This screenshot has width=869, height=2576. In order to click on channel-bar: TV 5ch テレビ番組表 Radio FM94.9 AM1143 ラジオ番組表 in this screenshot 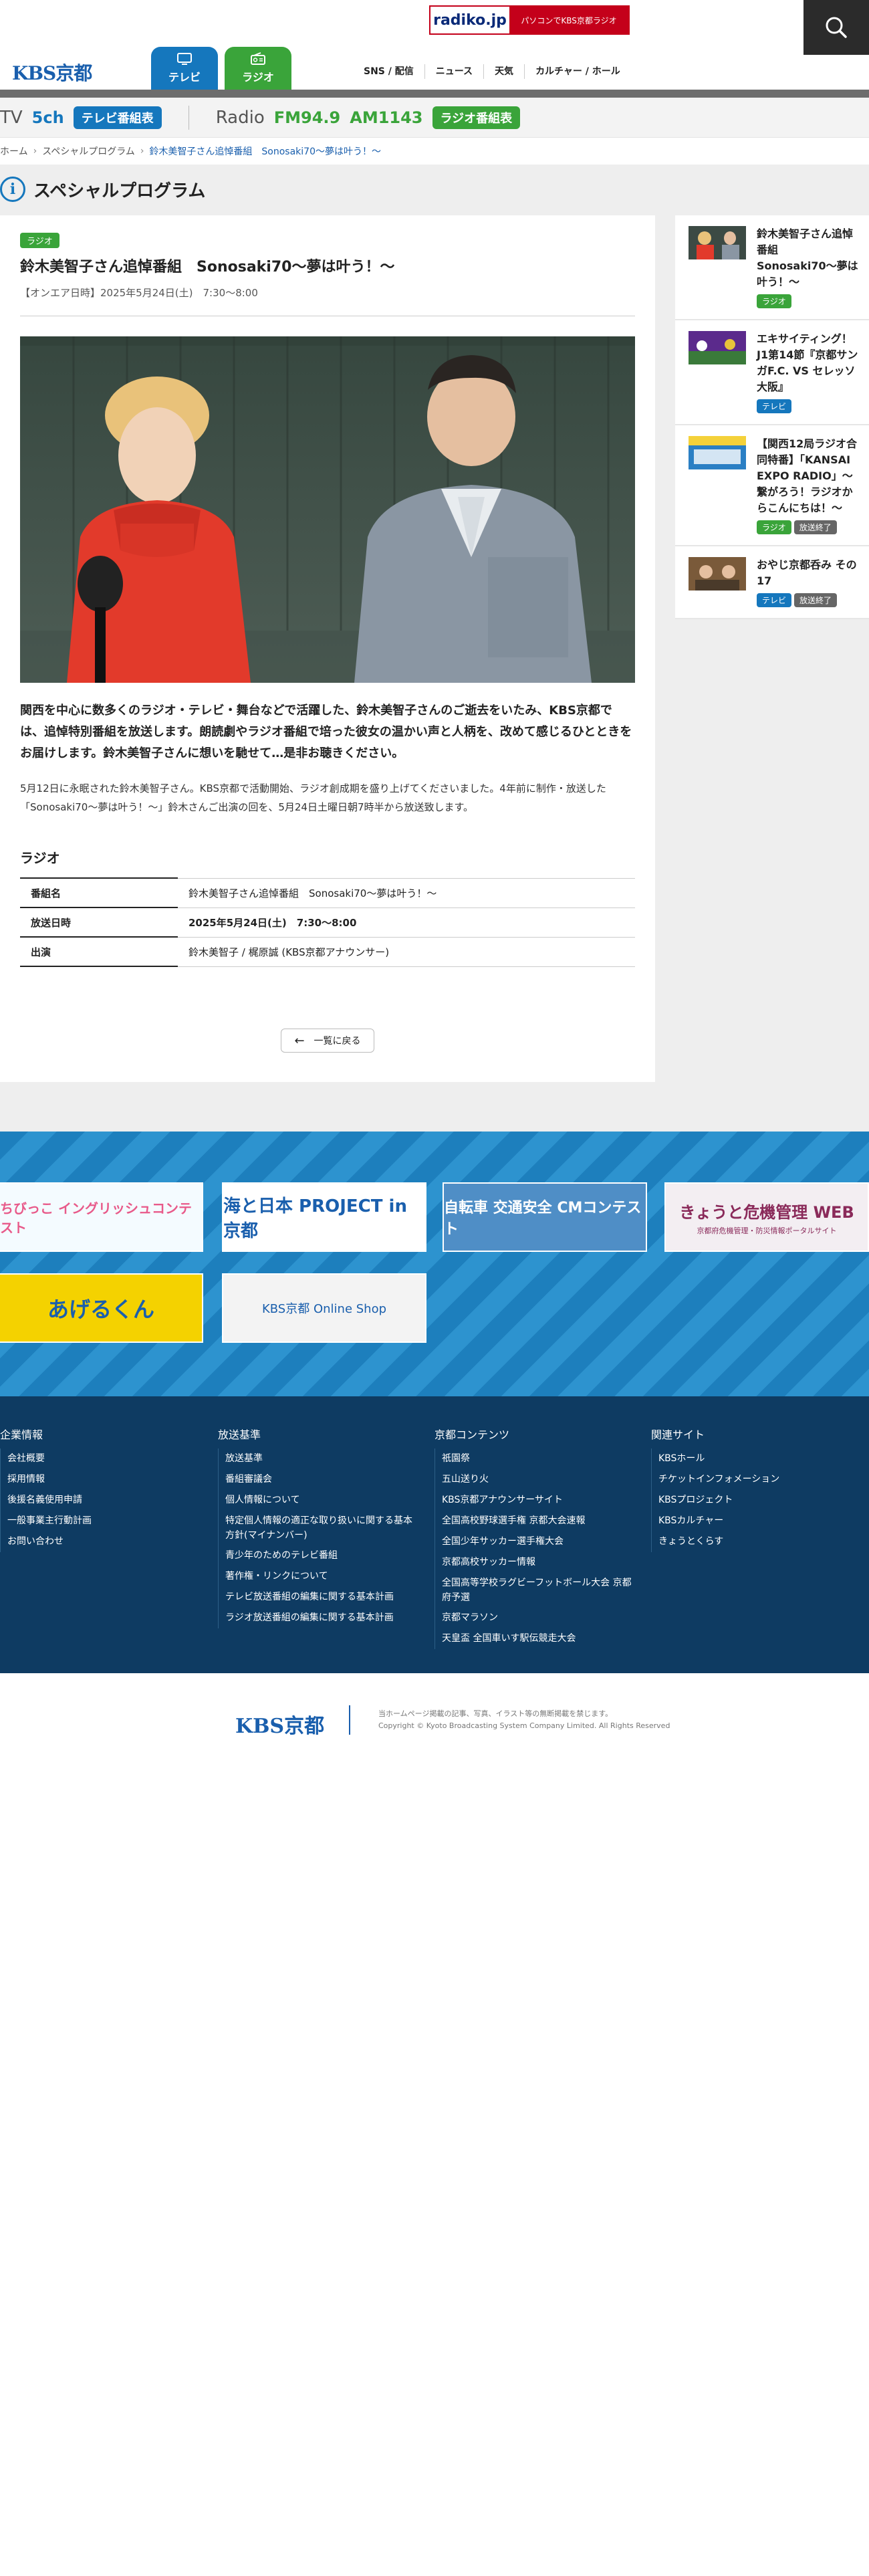, I will do `click(434, 118)`.